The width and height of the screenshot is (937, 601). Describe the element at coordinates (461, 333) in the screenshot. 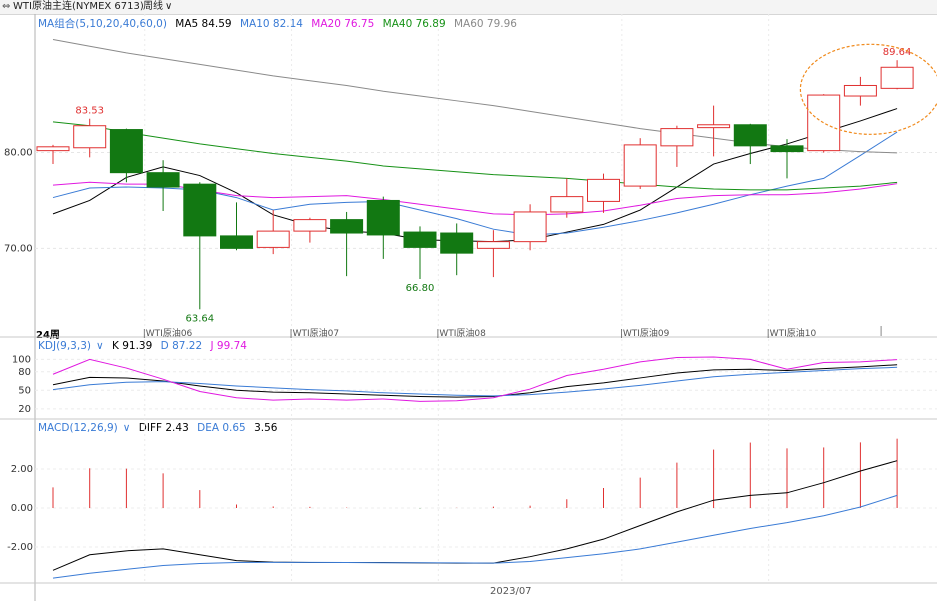

I see `x-tick-label: |WTI原油08` at that location.